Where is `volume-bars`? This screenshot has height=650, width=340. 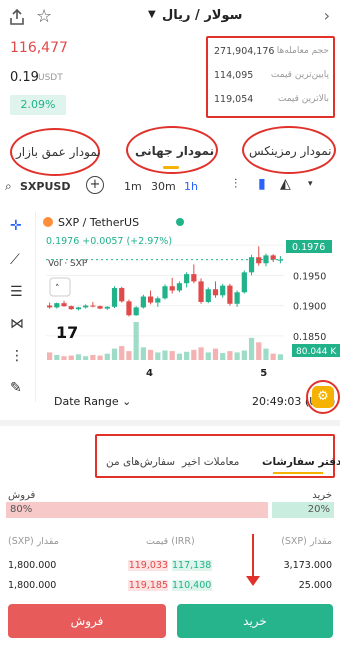
volume-bars is located at coordinates (165, 341).